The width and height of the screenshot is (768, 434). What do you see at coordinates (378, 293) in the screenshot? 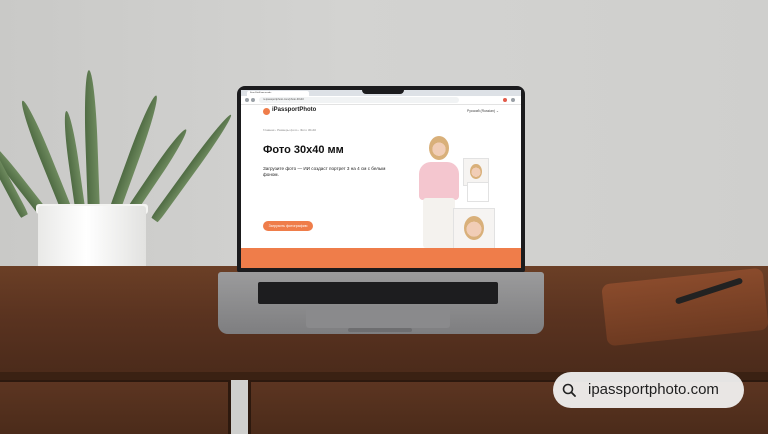
I see `laptop-keyboard` at bounding box center [378, 293].